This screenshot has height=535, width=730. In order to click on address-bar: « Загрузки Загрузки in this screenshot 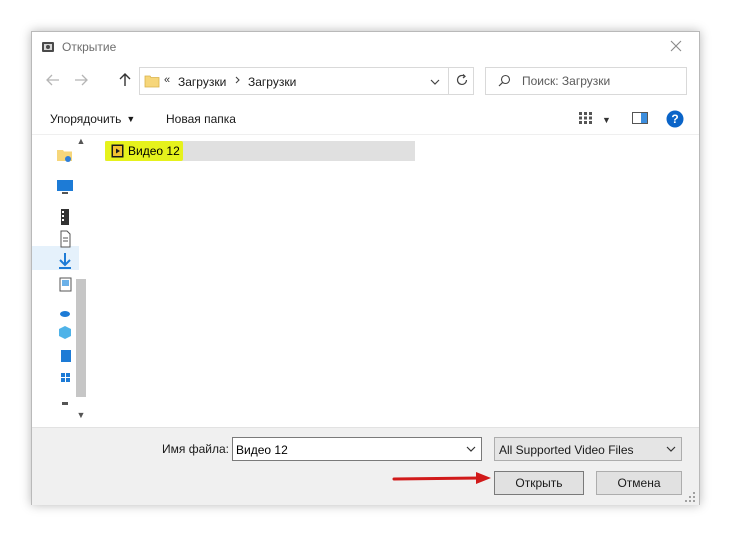, I will do `click(306, 81)`.